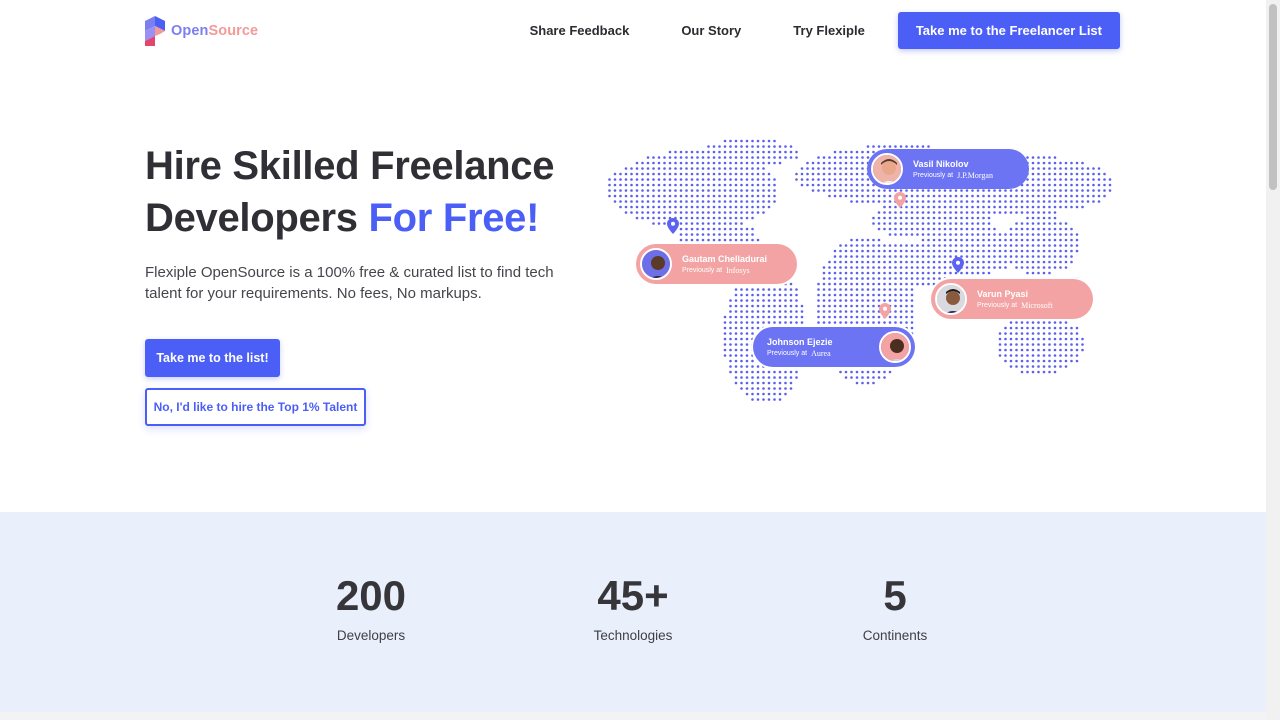 Image resolution: width=1280 pixels, height=720 pixels. What do you see at coordinates (829, 30) in the screenshot?
I see `nav-try-flexiple: Try Flexiple` at bounding box center [829, 30].